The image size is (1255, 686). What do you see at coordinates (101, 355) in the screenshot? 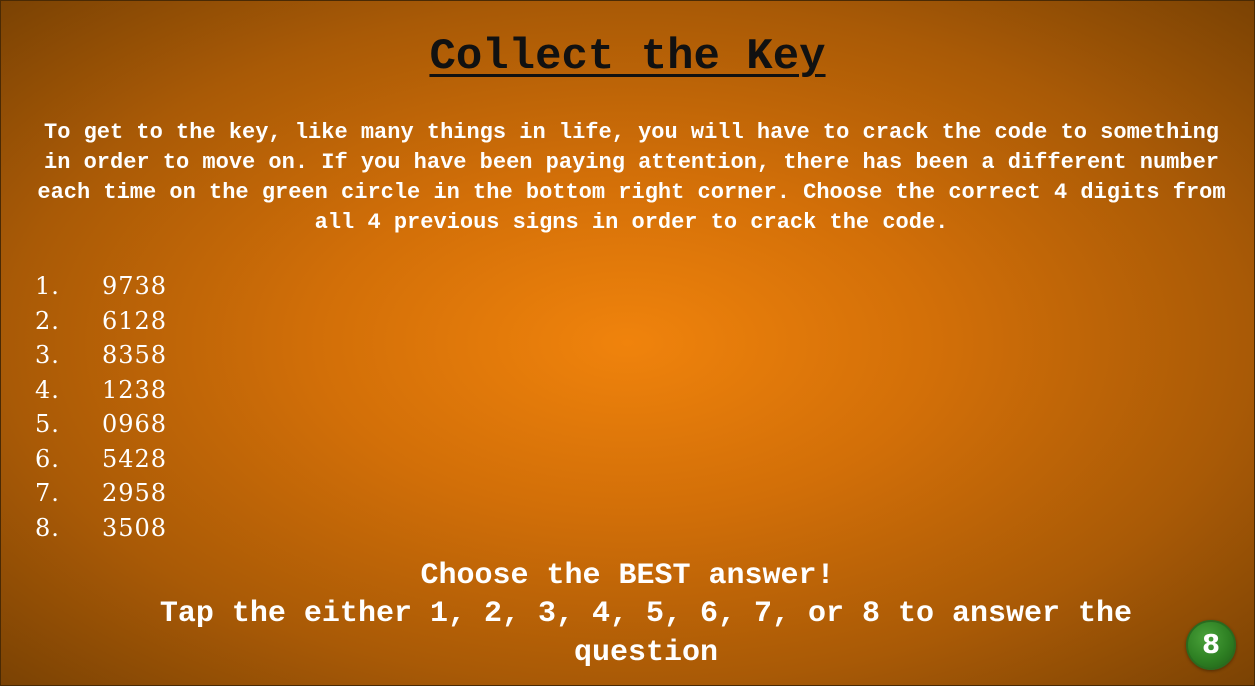
I see `answer-option-3: 3. 8358` at bounding box center [101, 355].